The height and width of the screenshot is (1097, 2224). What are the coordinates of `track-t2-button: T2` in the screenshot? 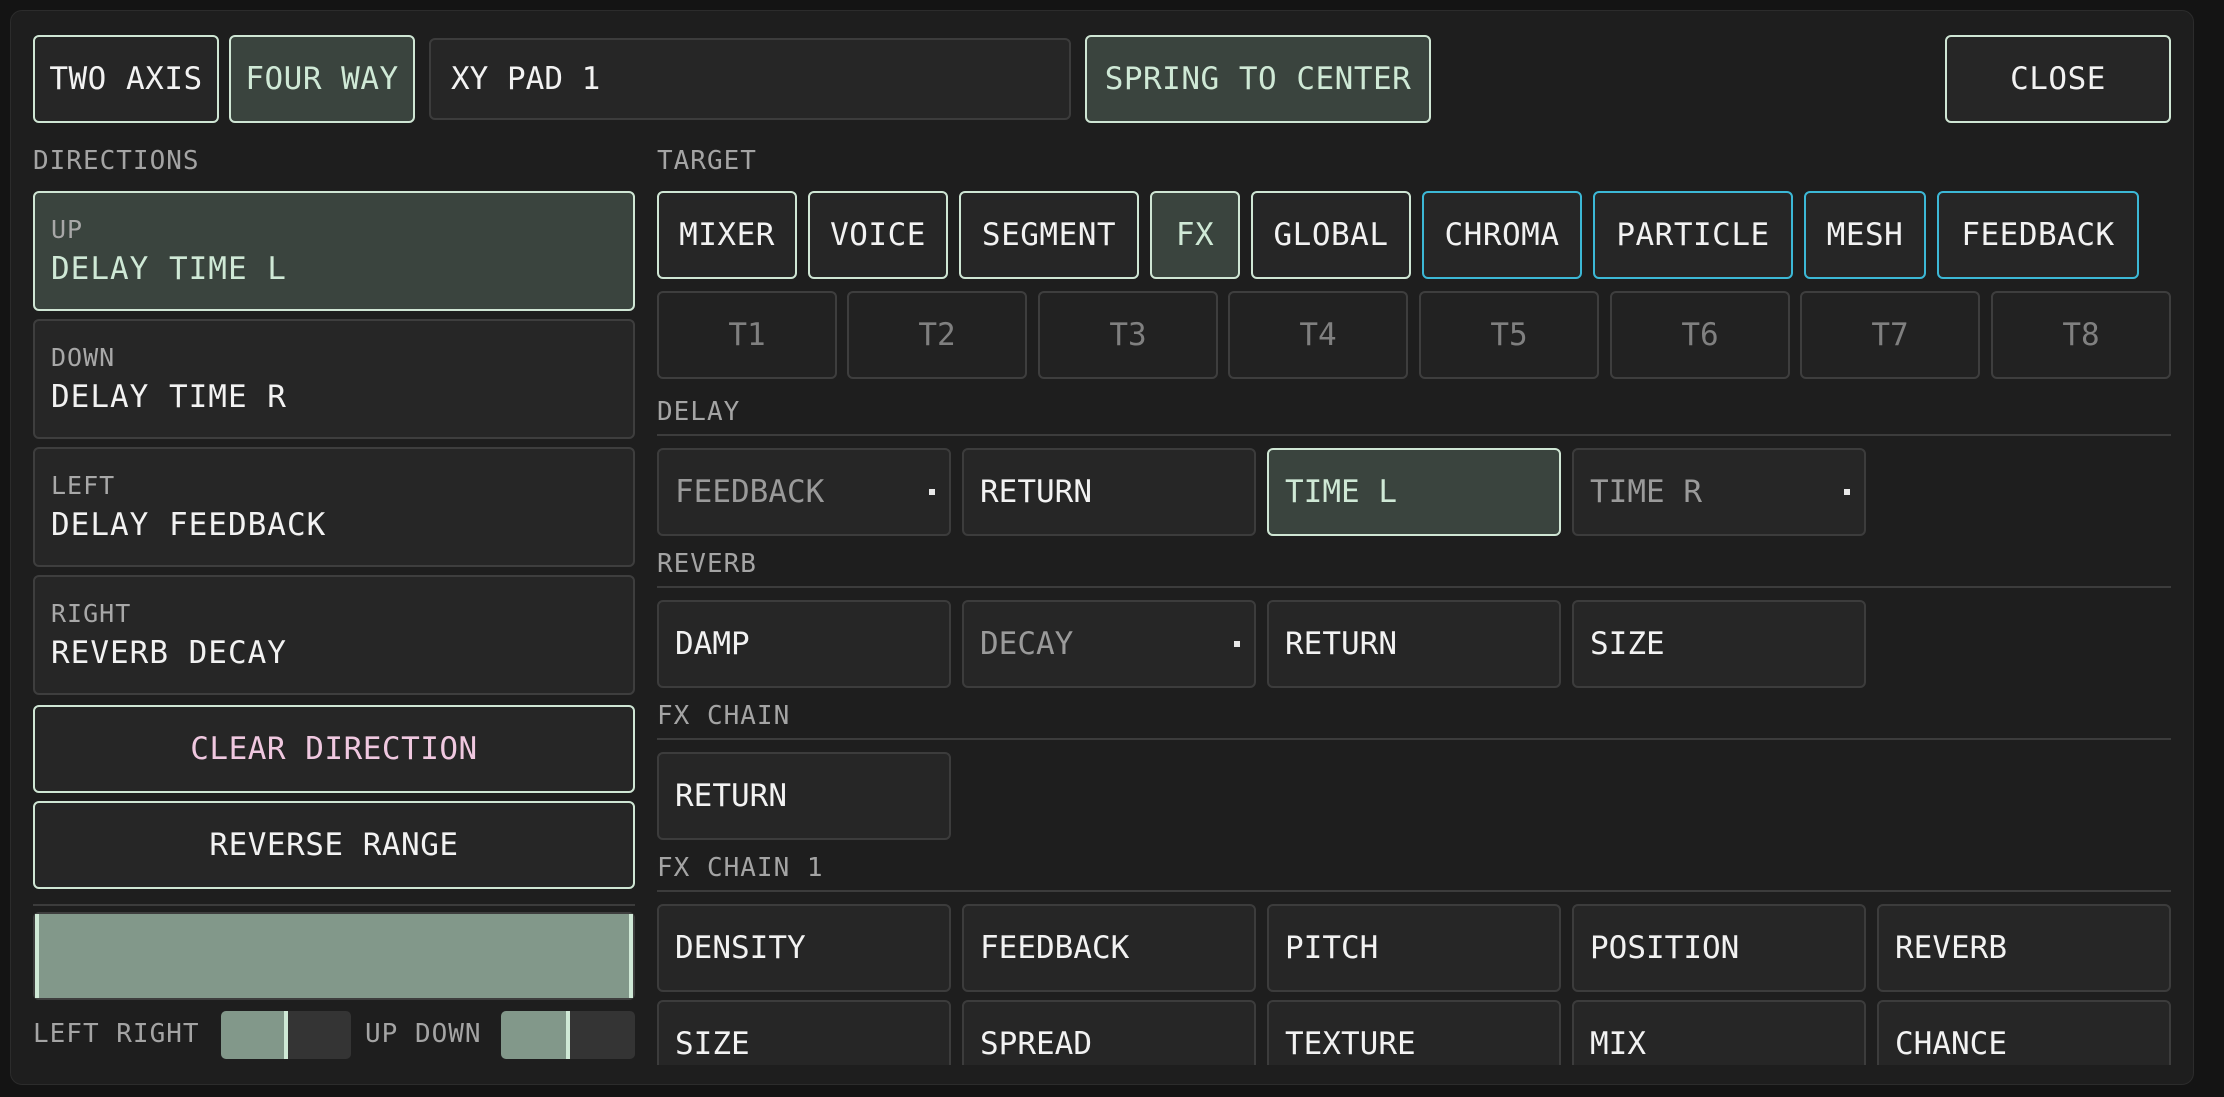 It's located at (937, 335).